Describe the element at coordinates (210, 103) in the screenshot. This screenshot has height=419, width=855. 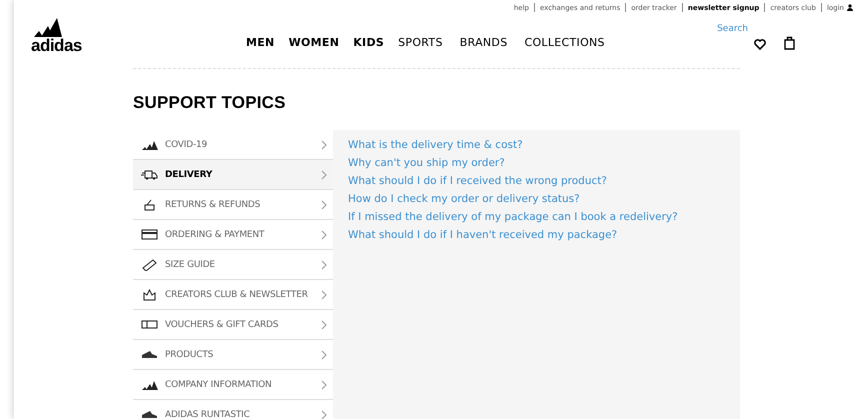
I see `page-heading: SUPPORT TOPICS` at that location.